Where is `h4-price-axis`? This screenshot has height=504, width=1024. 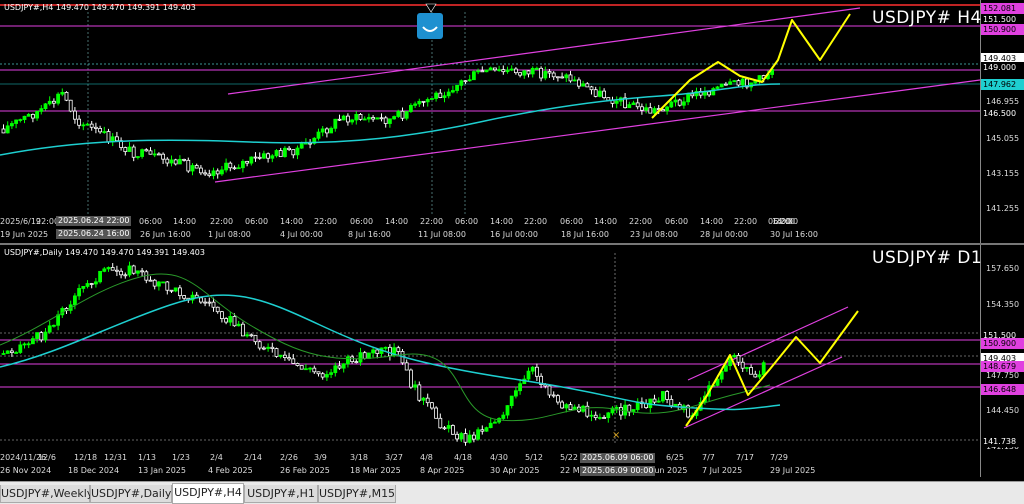
h4-price-axis is located at coordinates (980, 121).